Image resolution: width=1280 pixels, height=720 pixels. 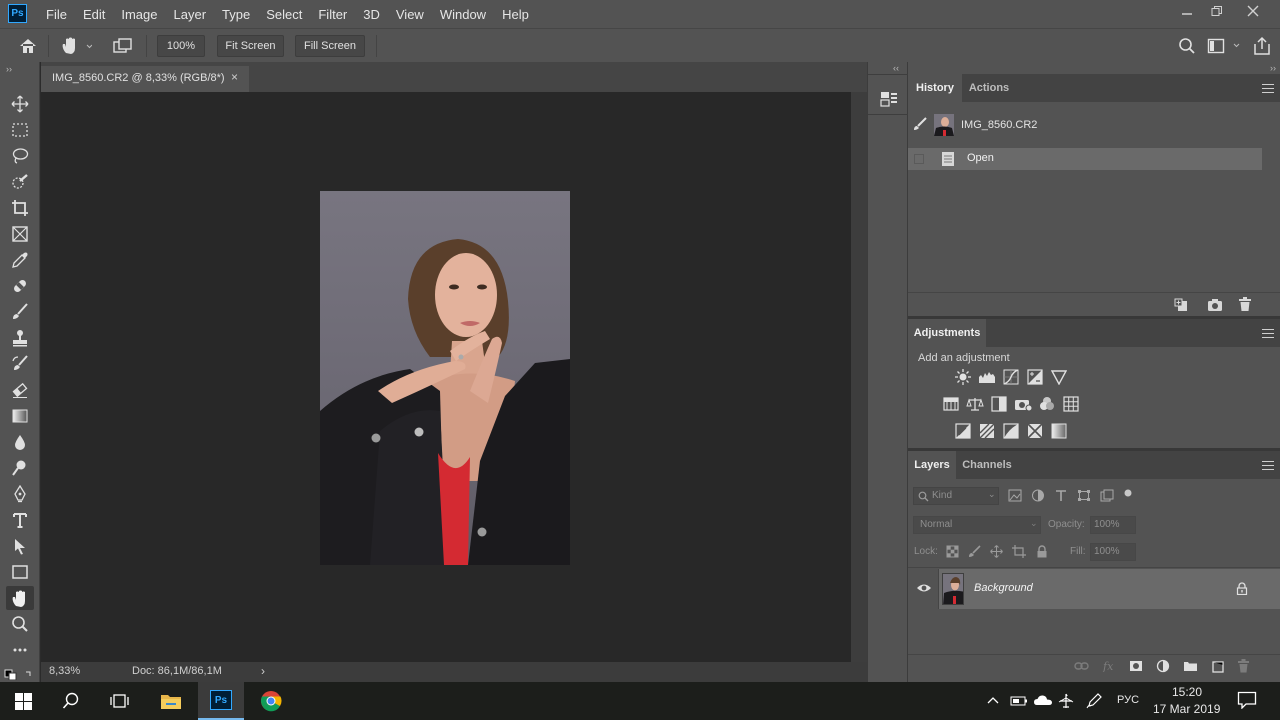 I want to click on menu-edit: Edit, so click(x=94, y=14).